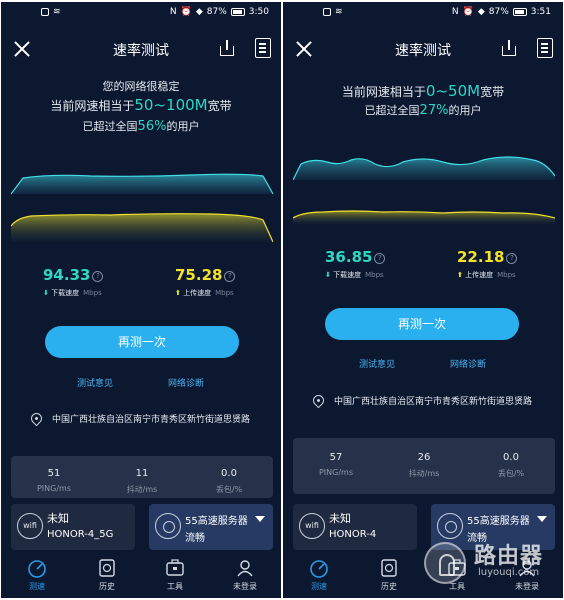 The image size is (564, 600). Describe the element at coordinates (450, 526) in the screenshot. I see `globe-icon` at that location.